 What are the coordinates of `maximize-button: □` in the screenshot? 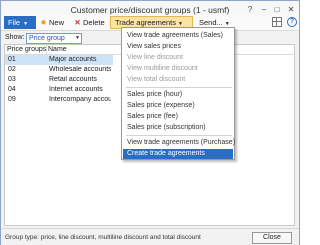 It's located at (277, 9).